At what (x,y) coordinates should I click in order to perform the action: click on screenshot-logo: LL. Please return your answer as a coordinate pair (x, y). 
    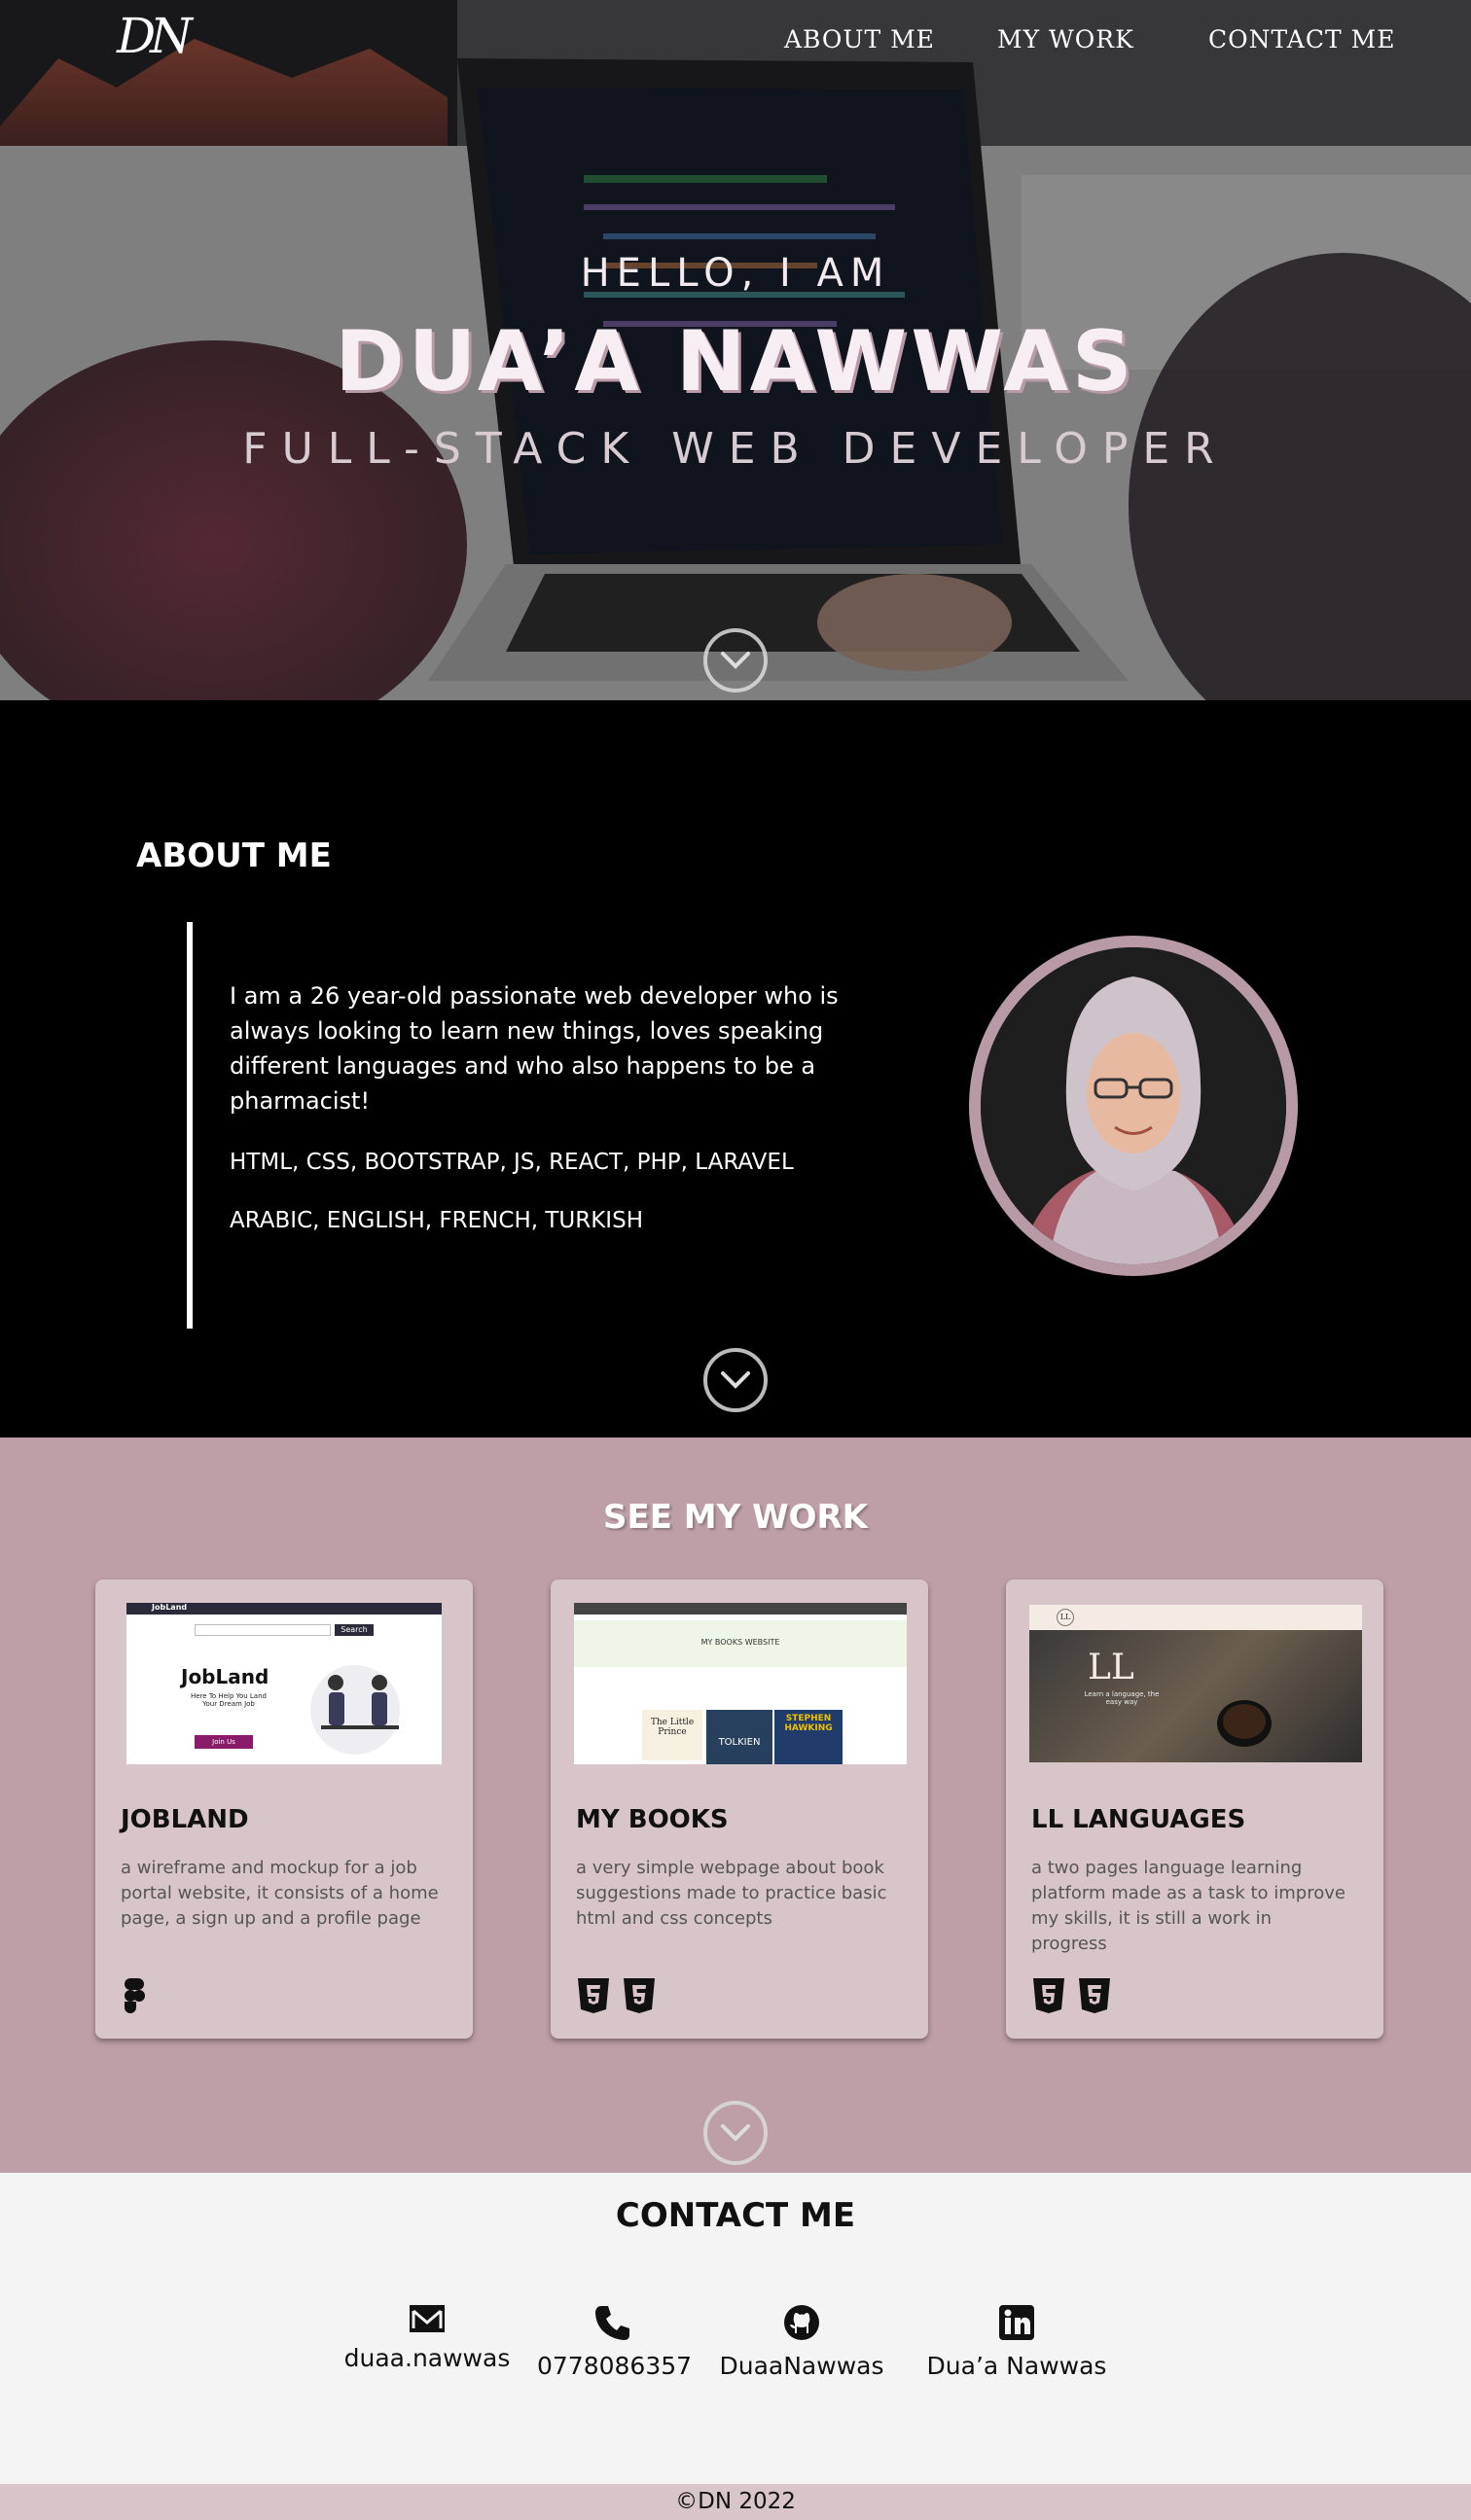
    Looking at the image, I should click on (1066, 1617).